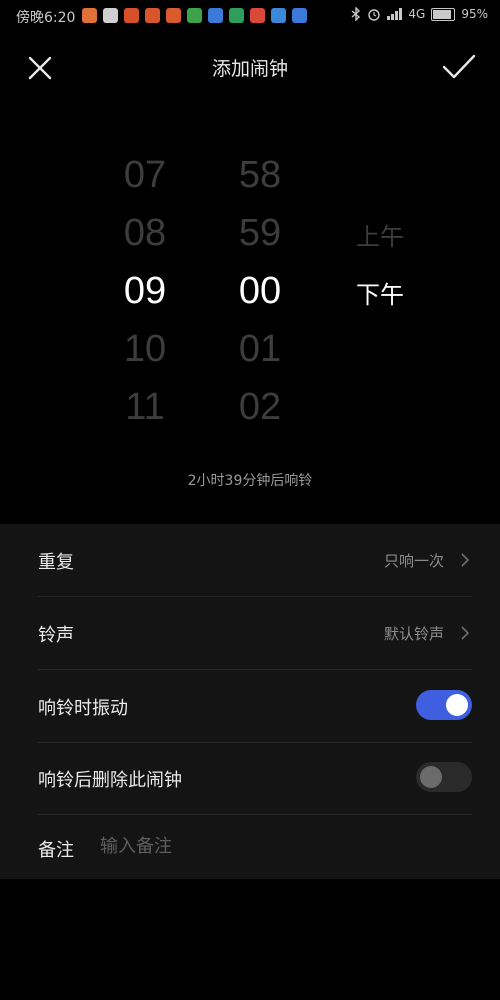 This screenshot has height=1000, width=500. I want to click on status-bar: 傍晚6:20 4G 95%, so click(250, 16).